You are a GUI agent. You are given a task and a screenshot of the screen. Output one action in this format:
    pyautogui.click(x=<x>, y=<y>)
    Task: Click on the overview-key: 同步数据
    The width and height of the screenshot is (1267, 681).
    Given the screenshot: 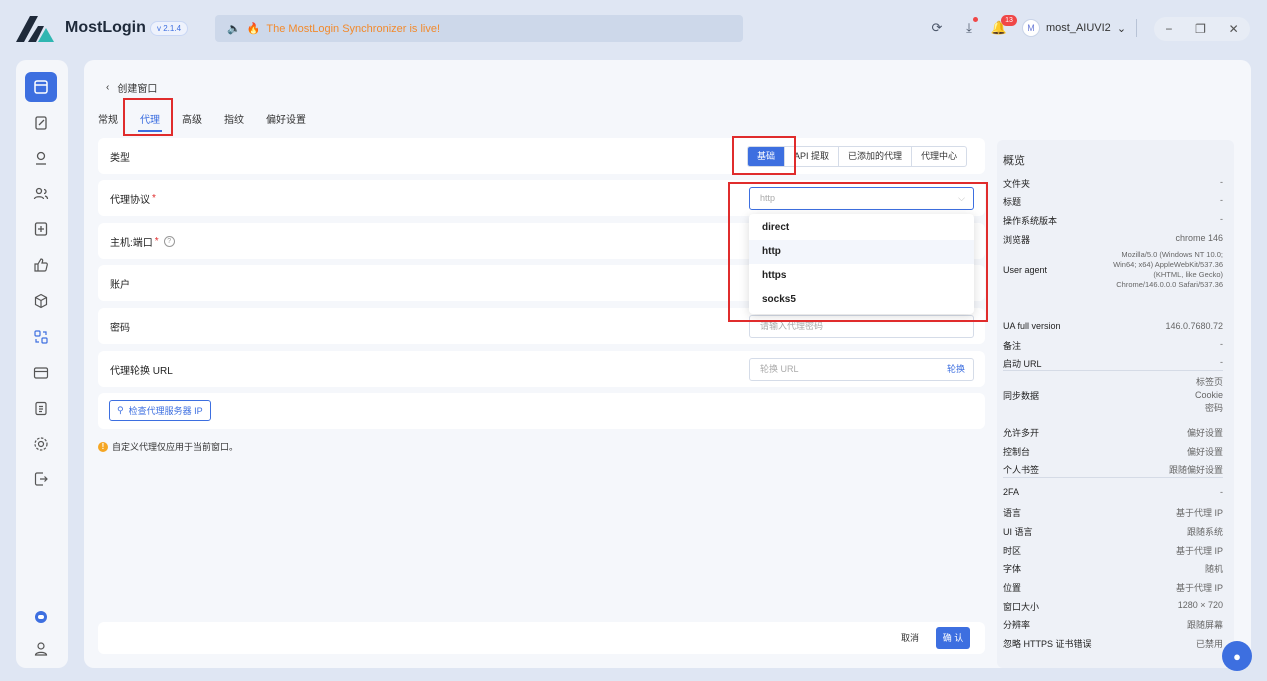 What is the action you would take?
    pyautogui.click(x=1021, y=396)
    